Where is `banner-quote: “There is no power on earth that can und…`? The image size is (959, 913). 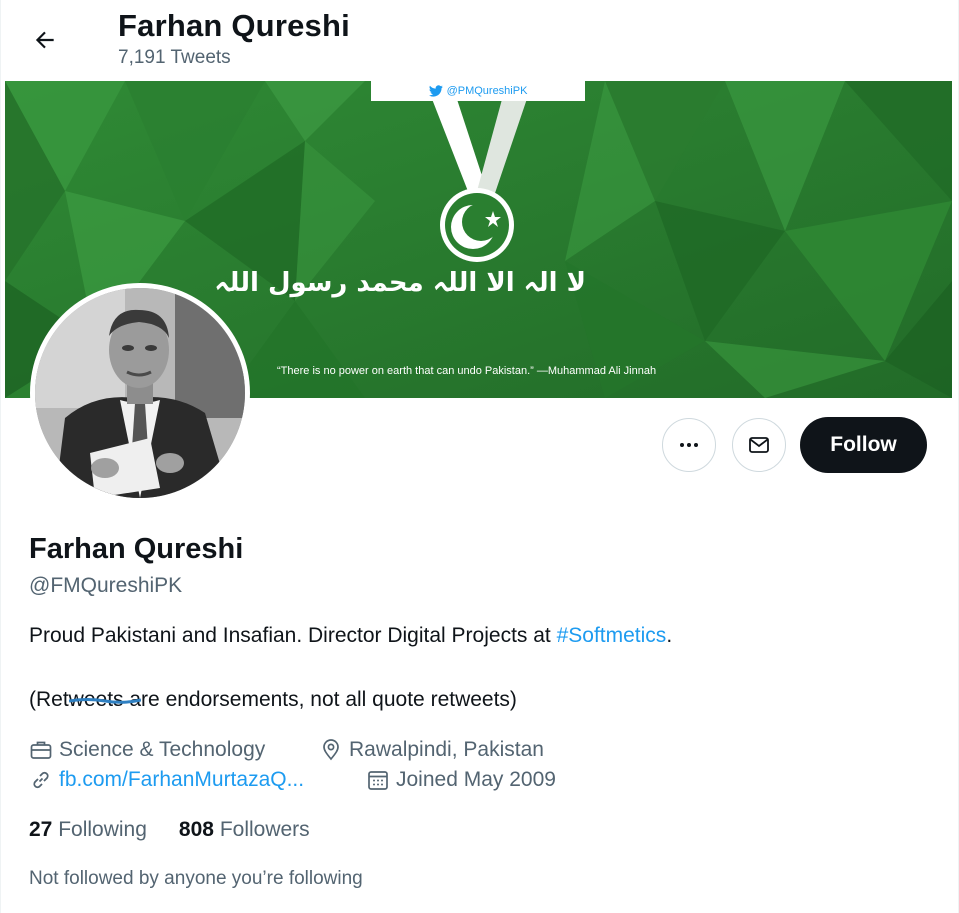
banner-quote: “There is no power on earth that can und… is located at coordinates (467, 371).